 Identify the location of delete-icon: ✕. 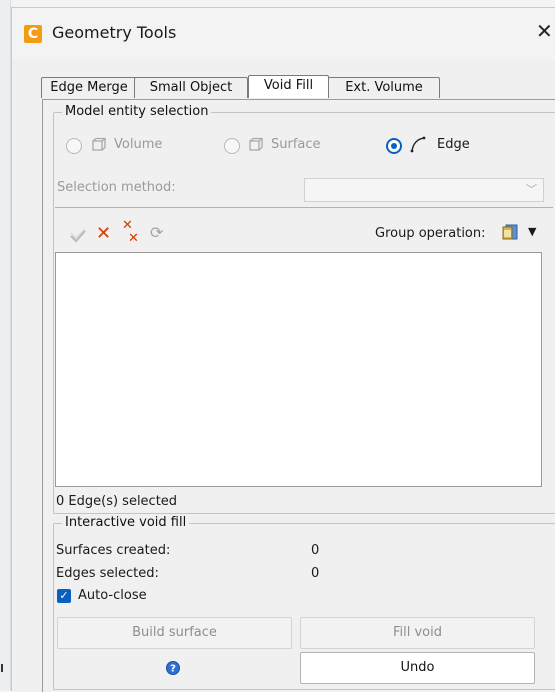
(103, 233).